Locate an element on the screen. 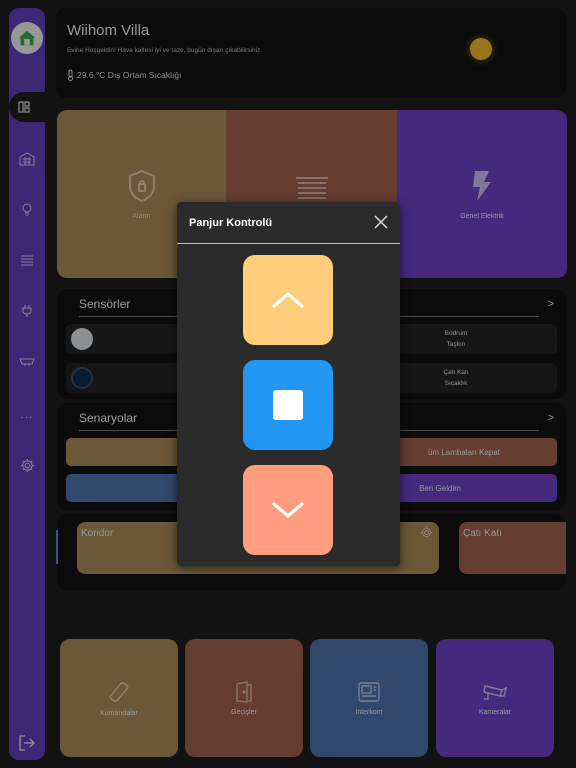 The image size is (576, 768). blinds-down-button is located at coordinates (288, 510).